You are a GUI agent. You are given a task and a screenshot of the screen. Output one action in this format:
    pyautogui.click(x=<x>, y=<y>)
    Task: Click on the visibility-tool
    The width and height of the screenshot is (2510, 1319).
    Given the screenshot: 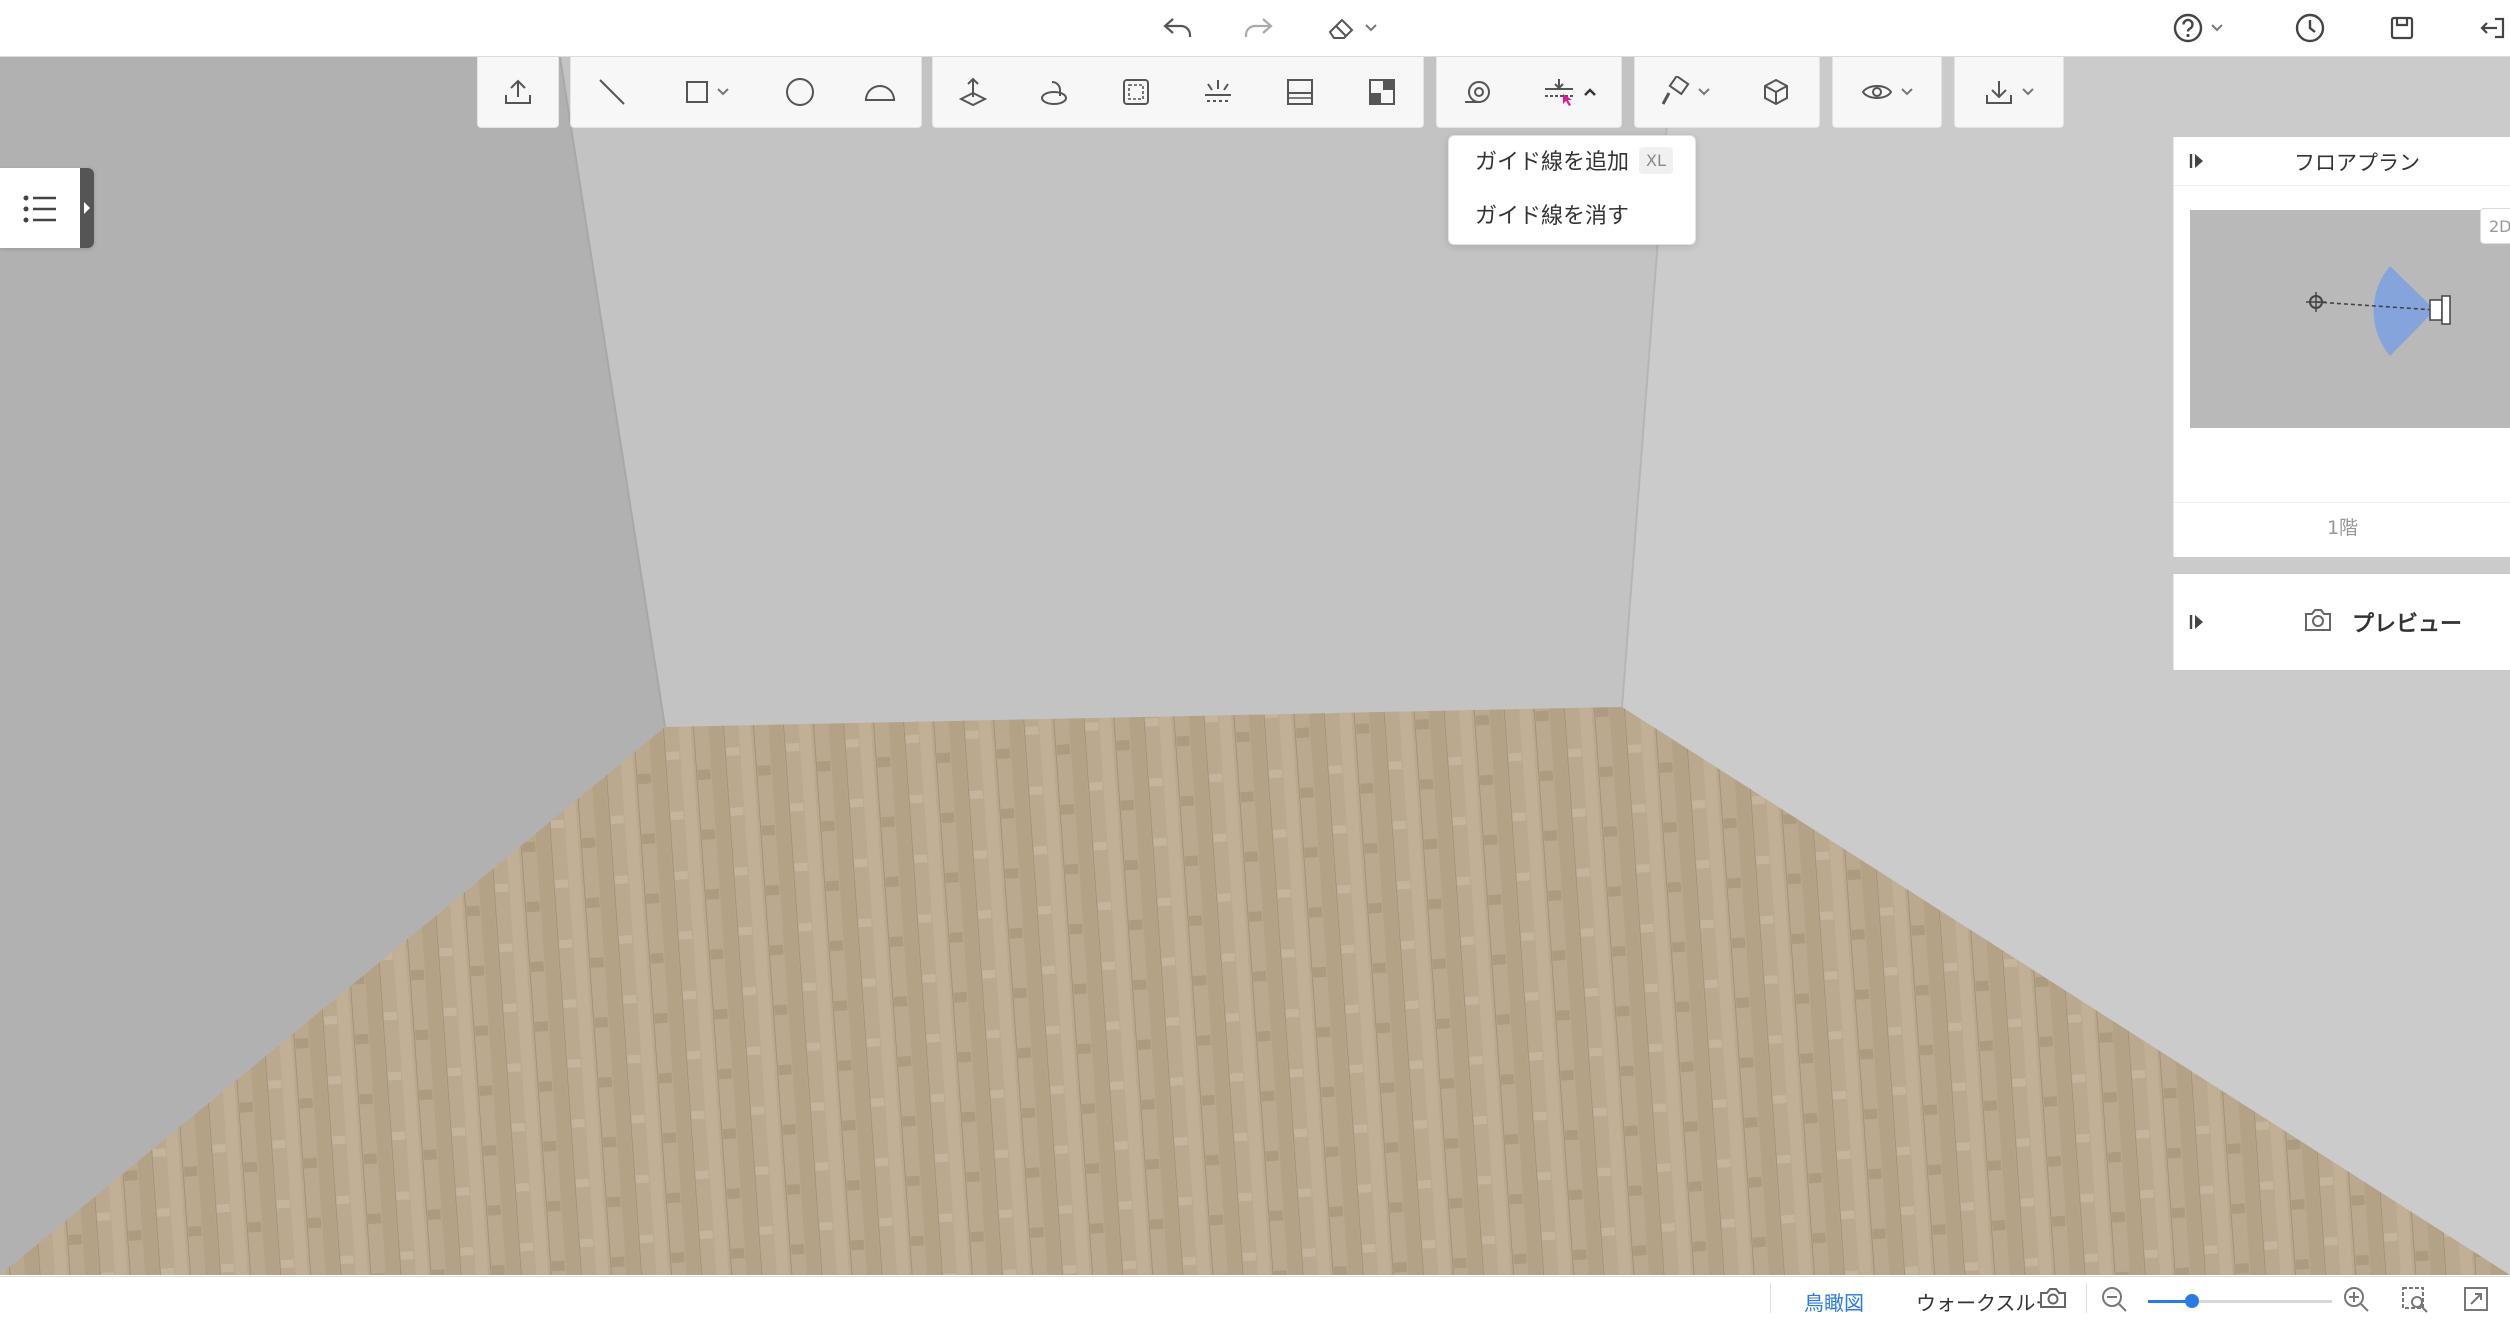 What is the action you would take?
    pyautogui.click(x=1887, y=92)
    